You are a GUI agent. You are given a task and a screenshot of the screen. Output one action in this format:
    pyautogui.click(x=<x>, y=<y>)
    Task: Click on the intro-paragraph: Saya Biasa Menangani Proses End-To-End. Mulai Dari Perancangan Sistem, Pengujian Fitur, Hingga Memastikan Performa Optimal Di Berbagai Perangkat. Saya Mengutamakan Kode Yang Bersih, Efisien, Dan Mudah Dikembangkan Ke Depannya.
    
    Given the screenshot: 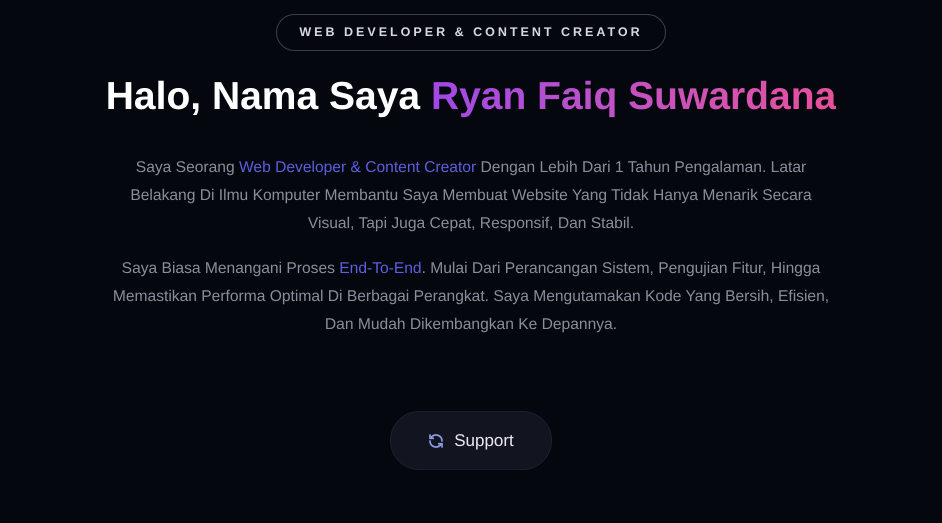 What is the action you would take?
    pyautogui.click(x=471, y=297)
    